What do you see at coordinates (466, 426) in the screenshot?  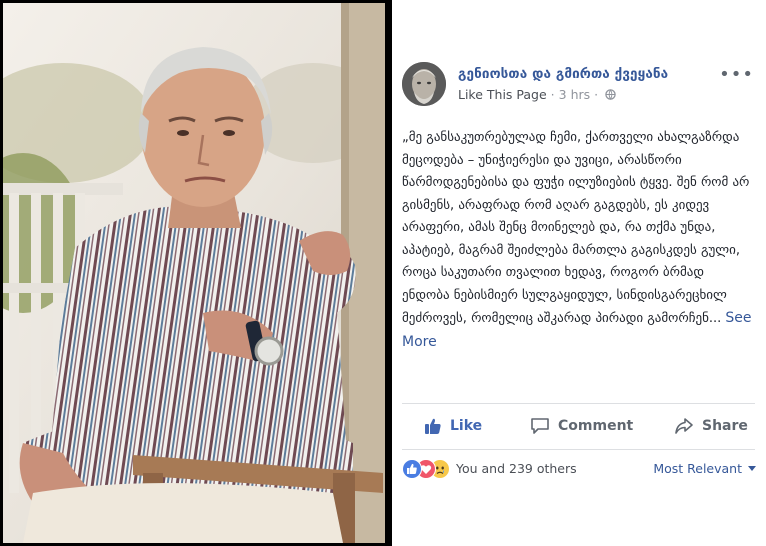 I see `like-label: Like` at bounding box center [466, 426].